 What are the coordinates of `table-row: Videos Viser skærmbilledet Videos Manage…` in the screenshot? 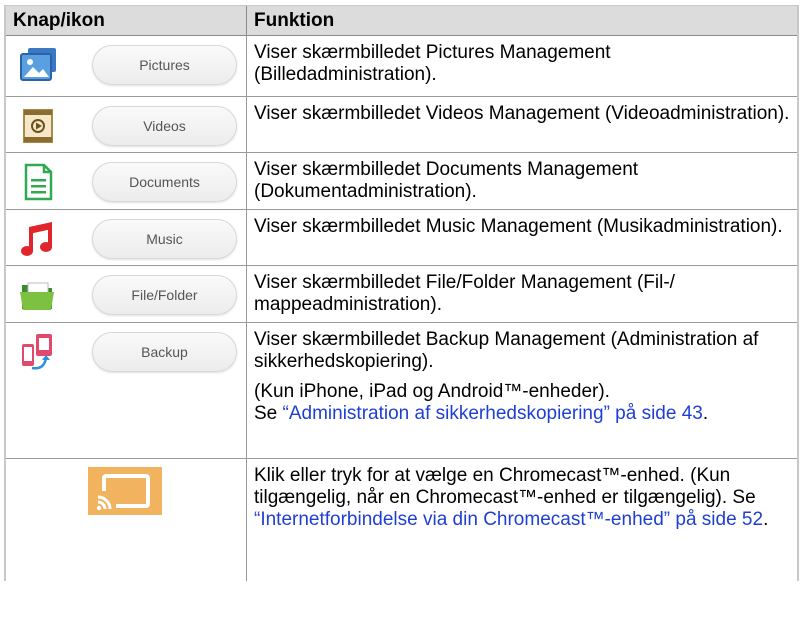 It's located at (401, 125).